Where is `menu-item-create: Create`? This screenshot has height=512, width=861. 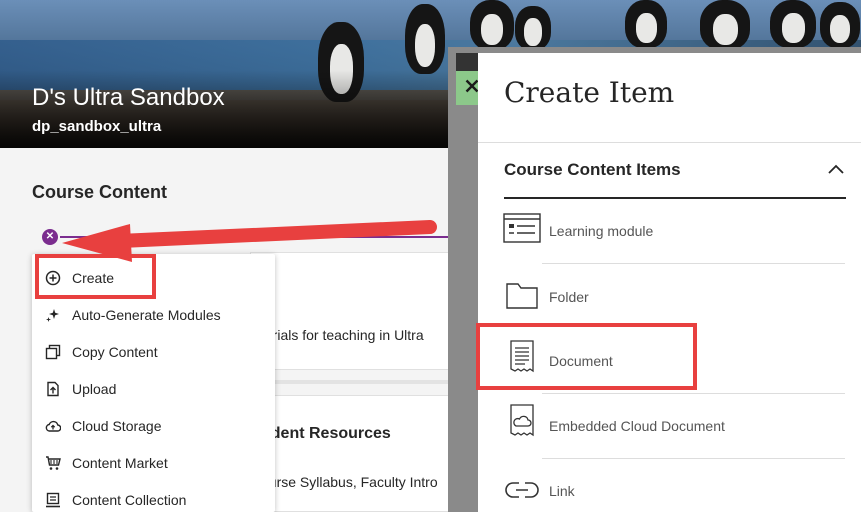
menu-item-create: Create is located at coordinates (153, 277).